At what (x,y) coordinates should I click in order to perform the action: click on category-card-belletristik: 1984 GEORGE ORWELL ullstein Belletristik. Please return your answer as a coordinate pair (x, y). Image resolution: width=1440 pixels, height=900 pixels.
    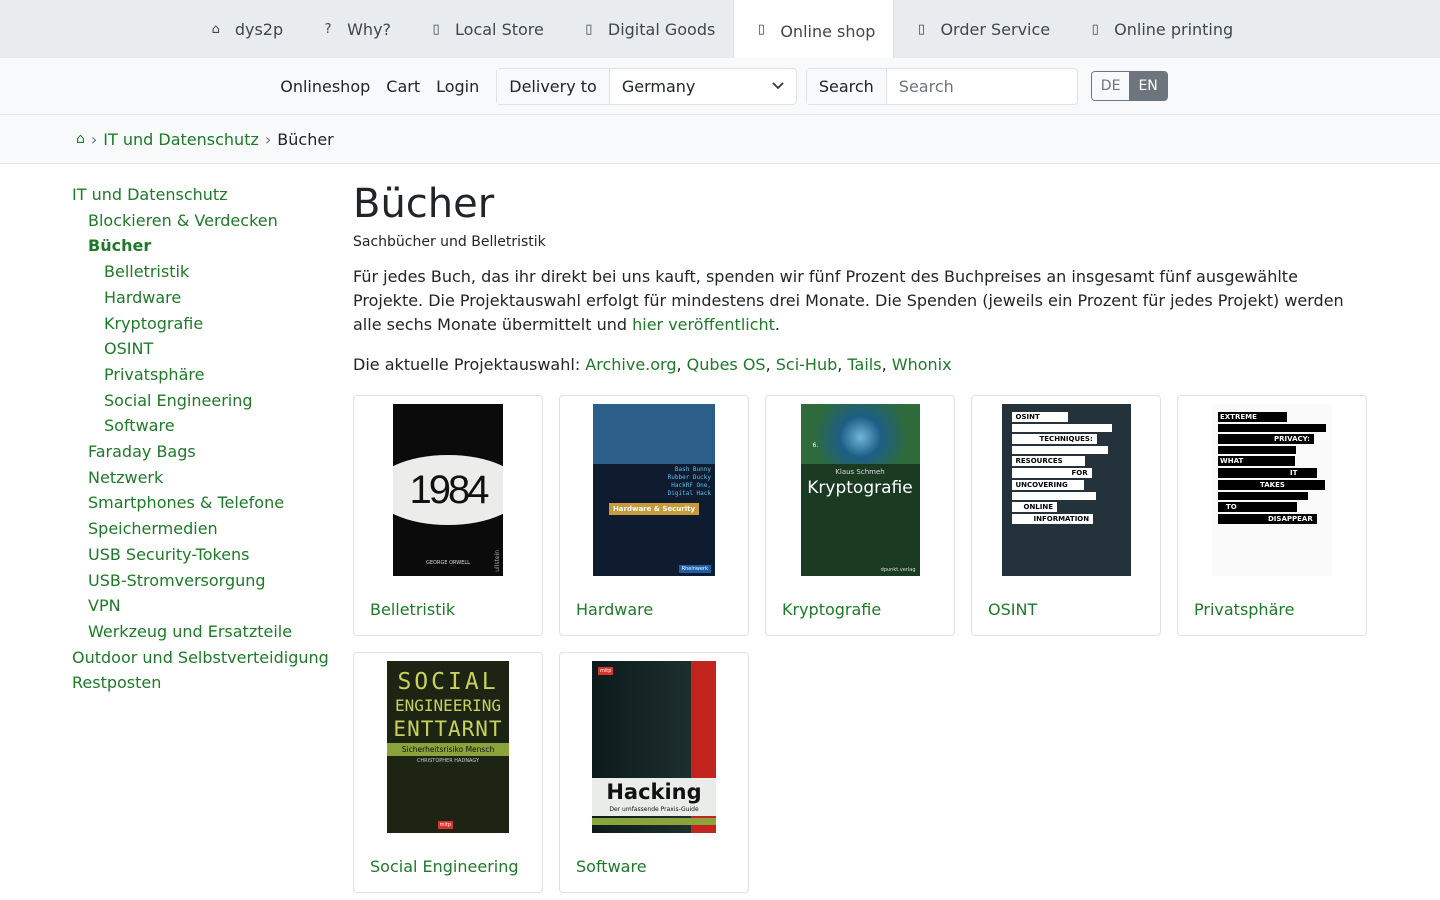
    Looking at the image, I should click on (448, 515).